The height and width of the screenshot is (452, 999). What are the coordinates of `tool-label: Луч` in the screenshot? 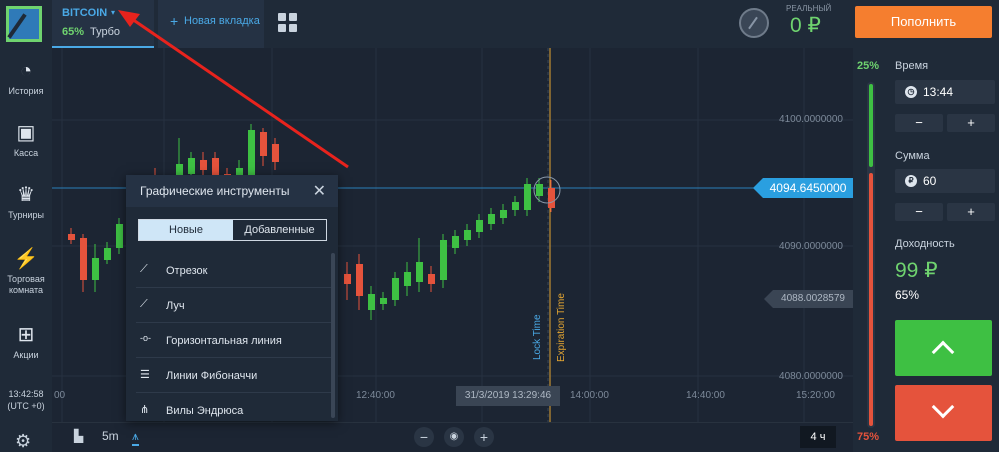 It's located at (175, 306).